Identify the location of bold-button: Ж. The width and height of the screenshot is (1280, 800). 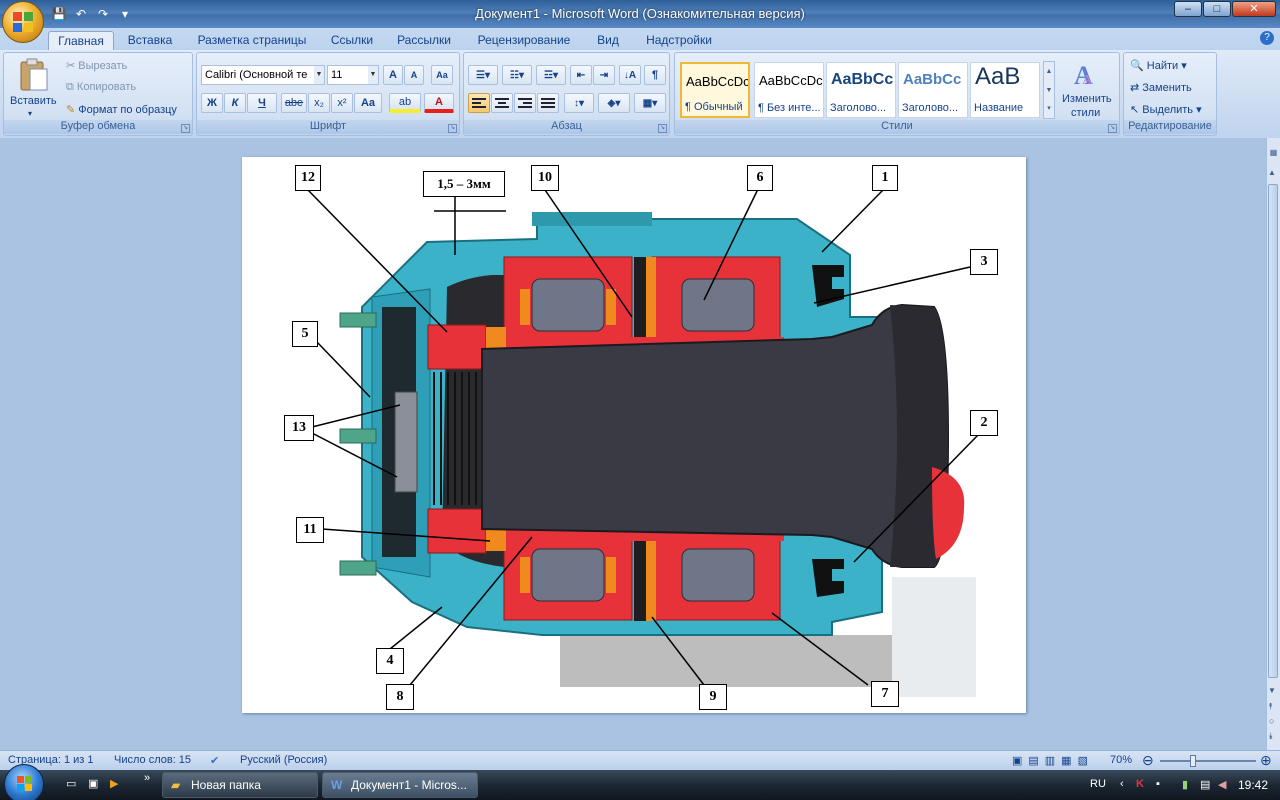
(212, 103).